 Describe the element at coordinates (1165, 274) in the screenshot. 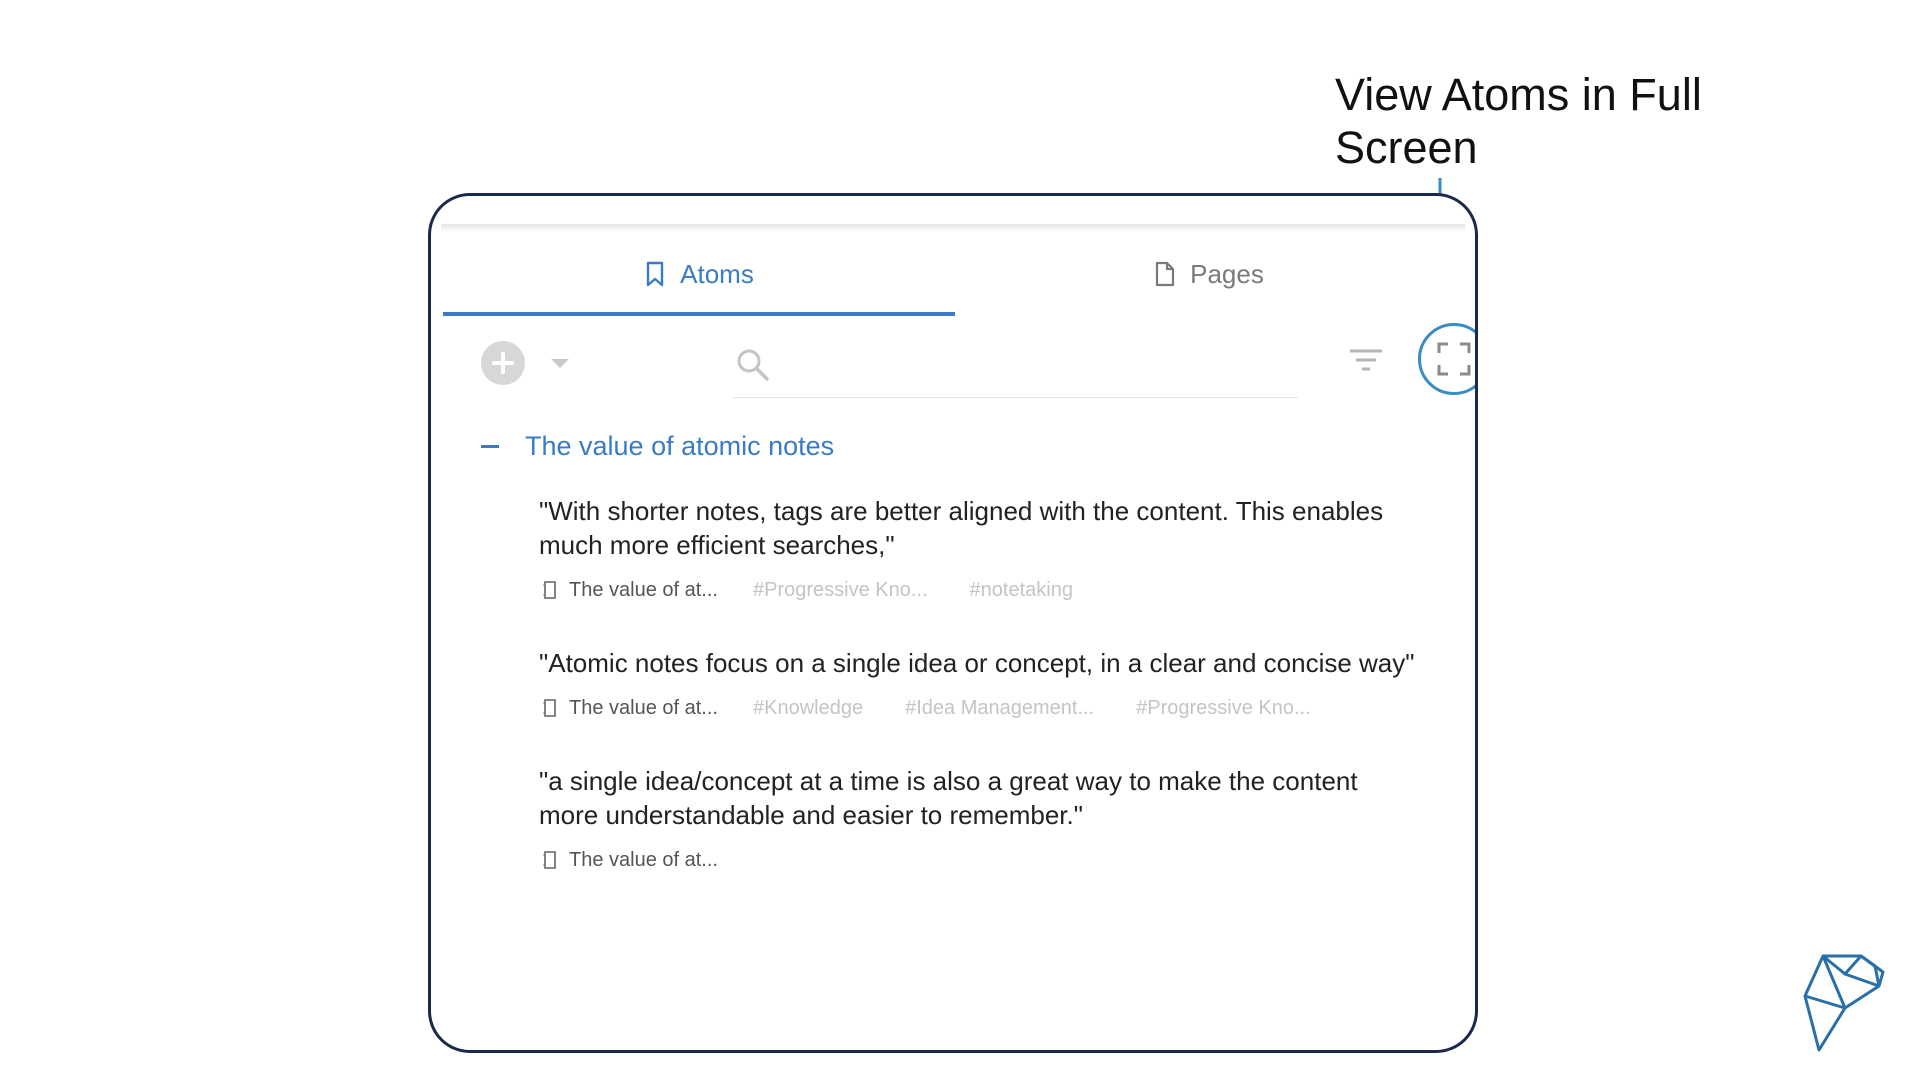

I see `page-icon` at that location.